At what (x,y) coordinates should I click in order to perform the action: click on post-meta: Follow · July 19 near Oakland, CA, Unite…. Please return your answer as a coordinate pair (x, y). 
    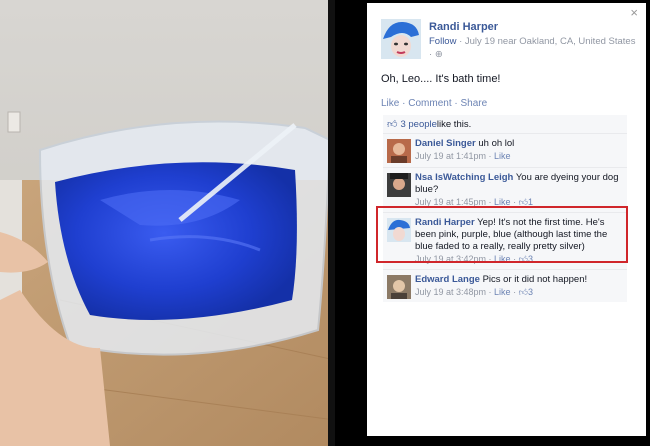
    Looking at the image, I should click on (534, 48).